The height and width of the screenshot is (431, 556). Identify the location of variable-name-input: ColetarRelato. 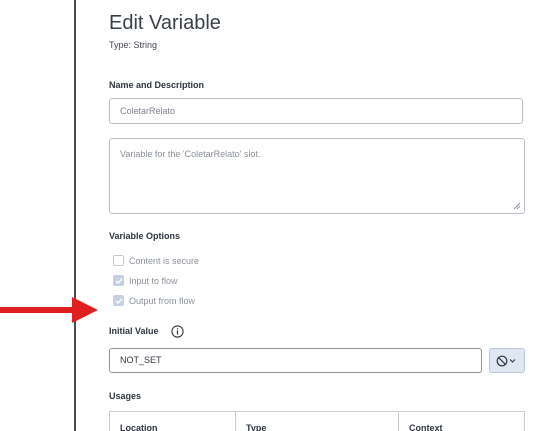
(316, 111).